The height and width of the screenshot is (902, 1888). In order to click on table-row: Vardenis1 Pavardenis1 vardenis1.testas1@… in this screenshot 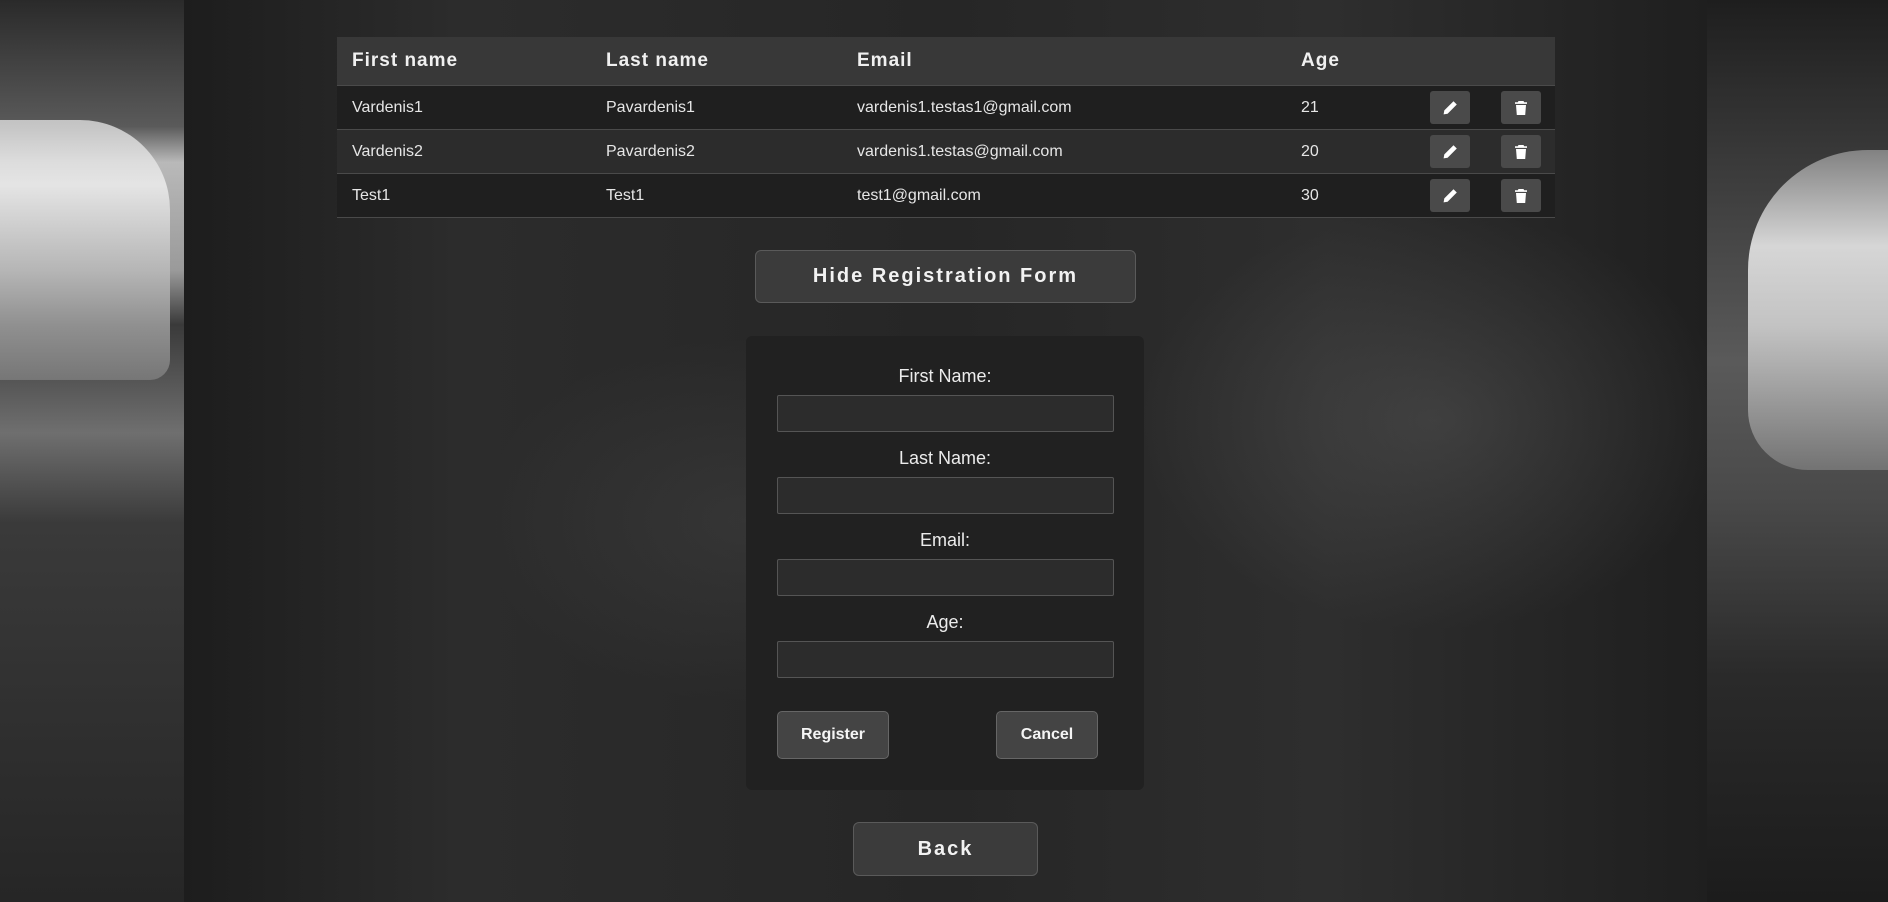, I will do `click(946, 107)`.